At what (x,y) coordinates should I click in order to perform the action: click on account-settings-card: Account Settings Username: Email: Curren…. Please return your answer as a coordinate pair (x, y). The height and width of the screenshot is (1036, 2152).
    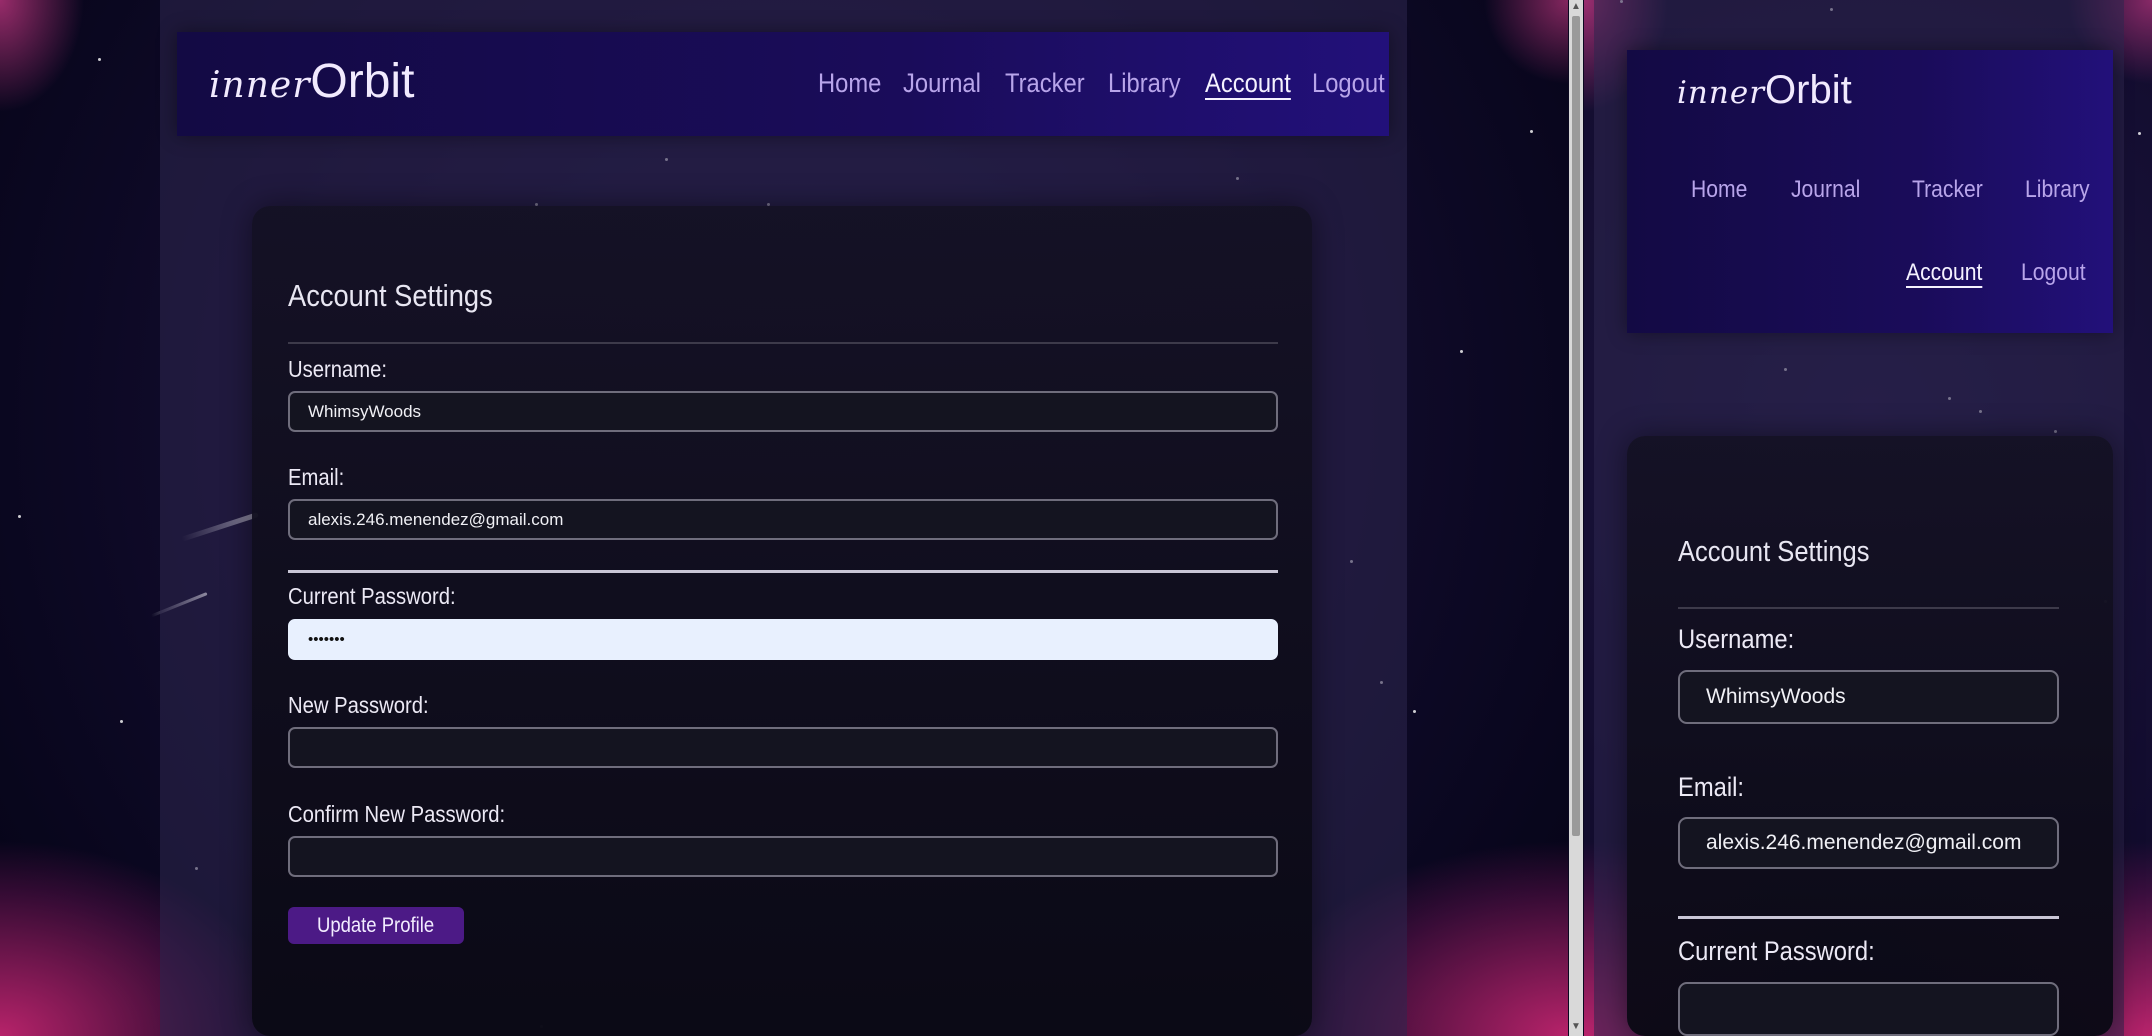
    Looking at the image, I should click on (1870, 736).